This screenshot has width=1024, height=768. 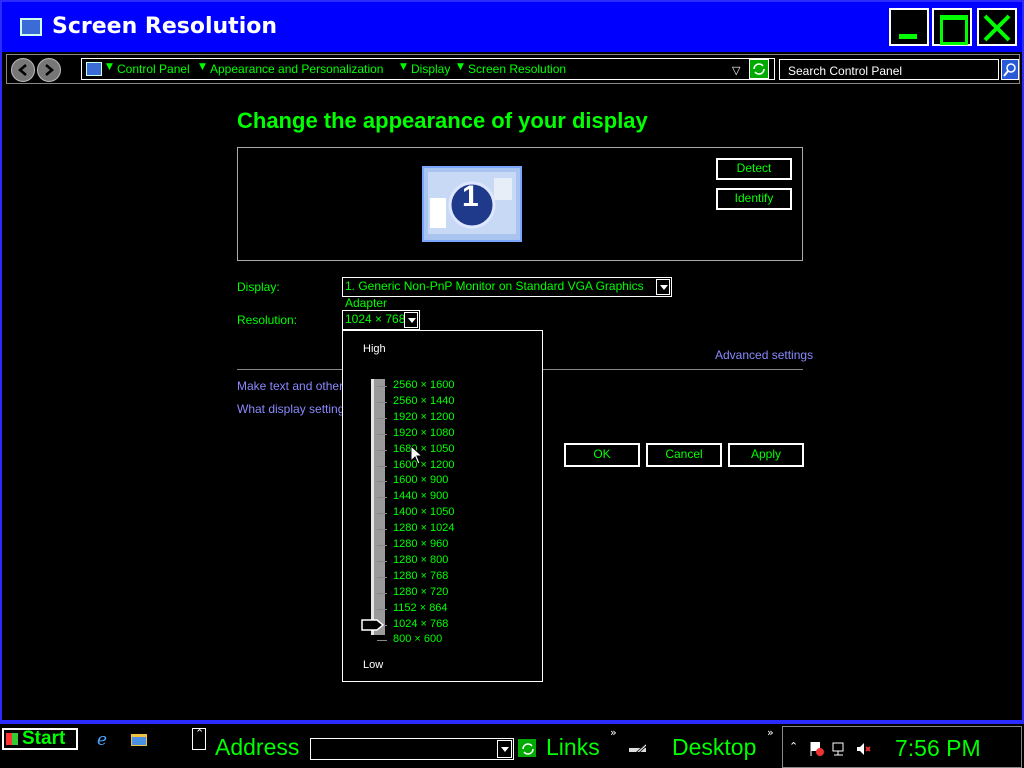 What do you see at coordinates (714, 747) in the screenshot?
I see `desktop-toolbar-label: Desktop` at bounding box center [714, 747].